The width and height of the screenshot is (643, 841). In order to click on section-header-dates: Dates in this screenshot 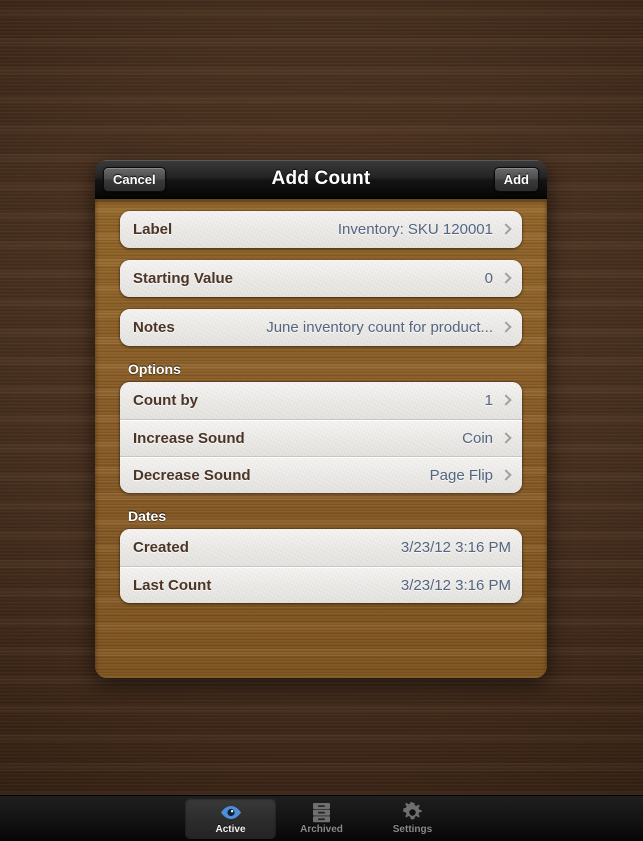, I will do `click(147, 516)`.